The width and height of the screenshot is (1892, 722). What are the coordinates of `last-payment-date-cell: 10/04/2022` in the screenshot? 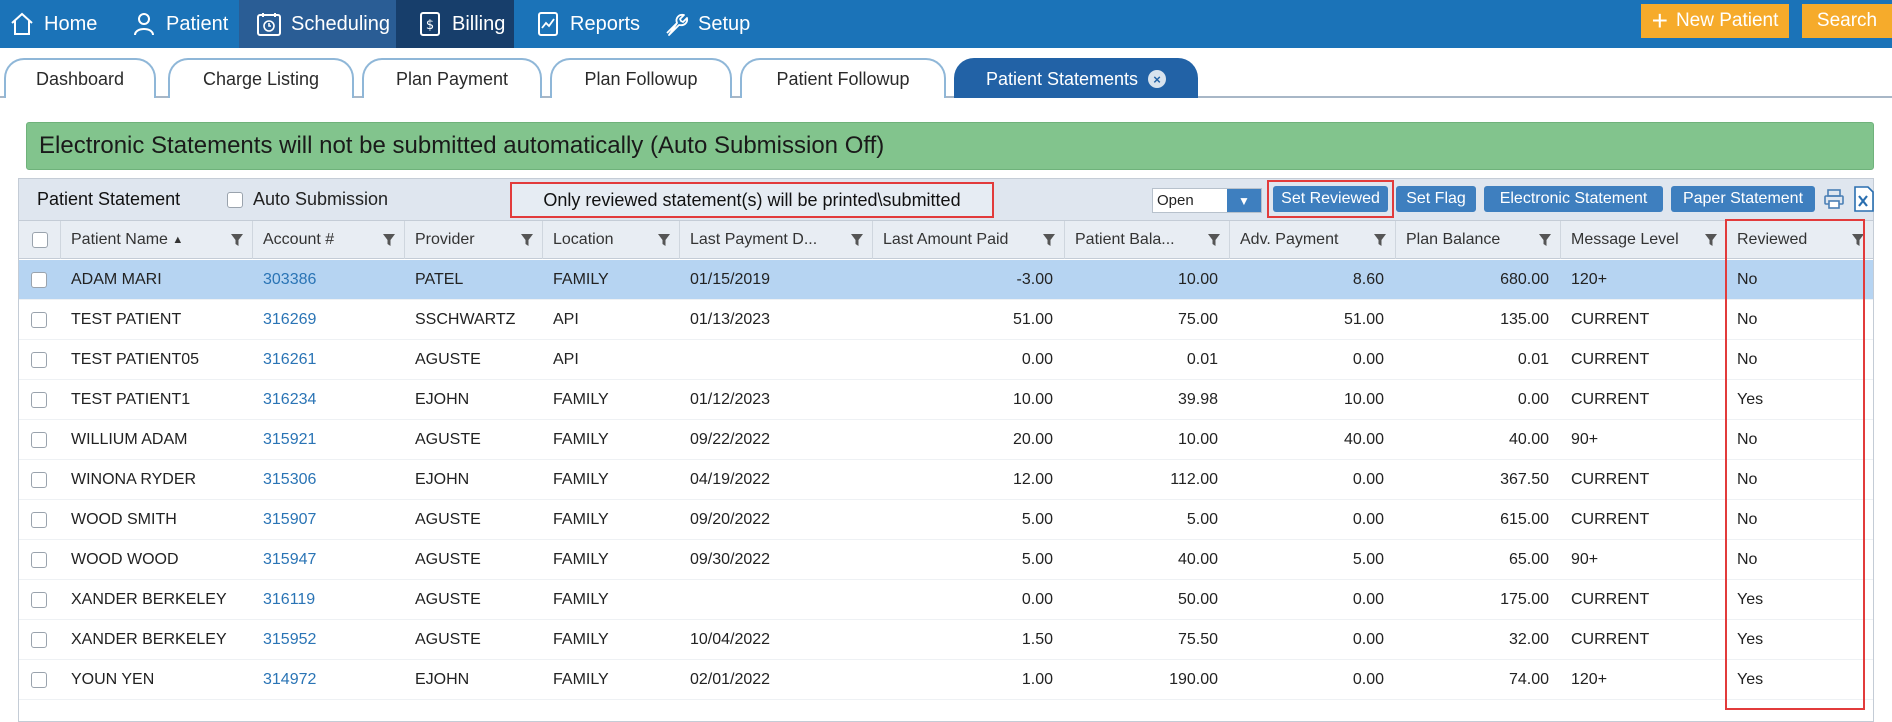 It's located at (730, 639).